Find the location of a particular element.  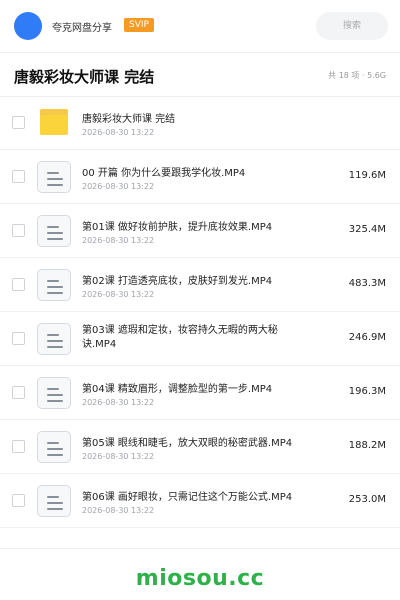

file-size: 196.3M is located at coordinates (367, 391).